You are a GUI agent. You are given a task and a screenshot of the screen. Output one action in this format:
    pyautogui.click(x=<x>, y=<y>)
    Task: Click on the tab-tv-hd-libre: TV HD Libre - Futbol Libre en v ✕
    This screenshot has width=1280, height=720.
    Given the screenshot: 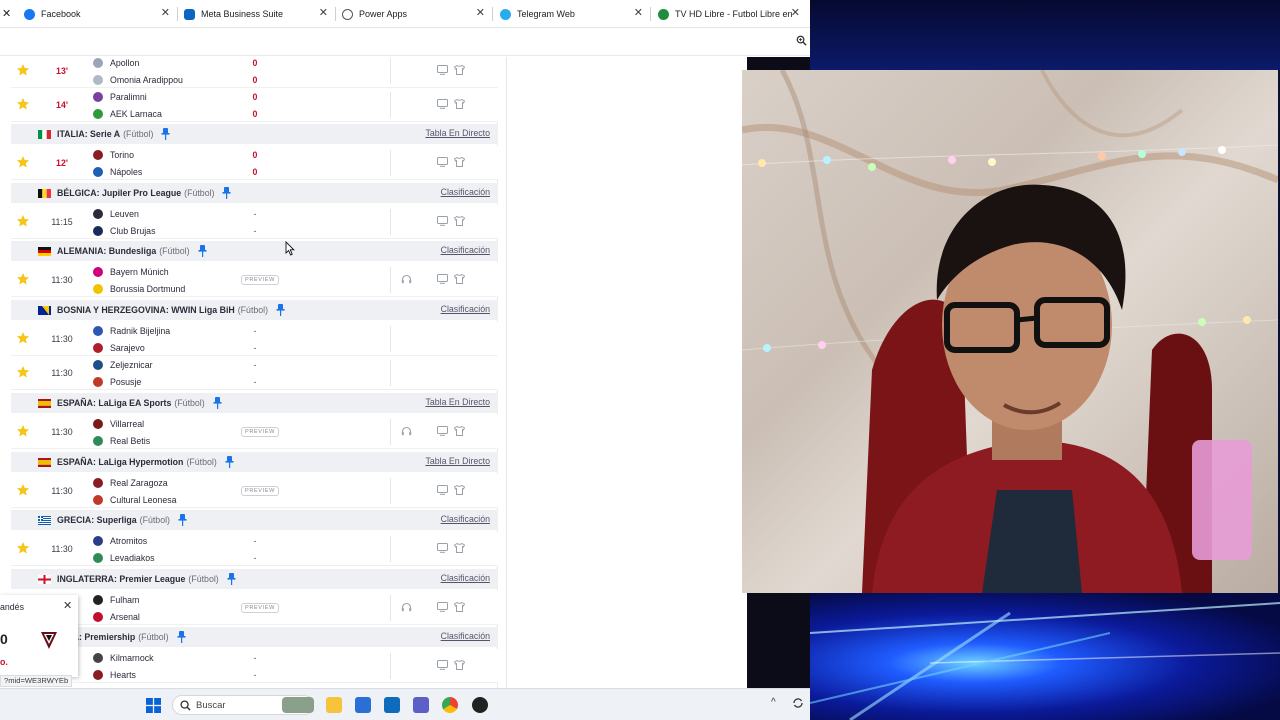 What is the action you would take?
    pyautogui.click(x=733, y=14)
    